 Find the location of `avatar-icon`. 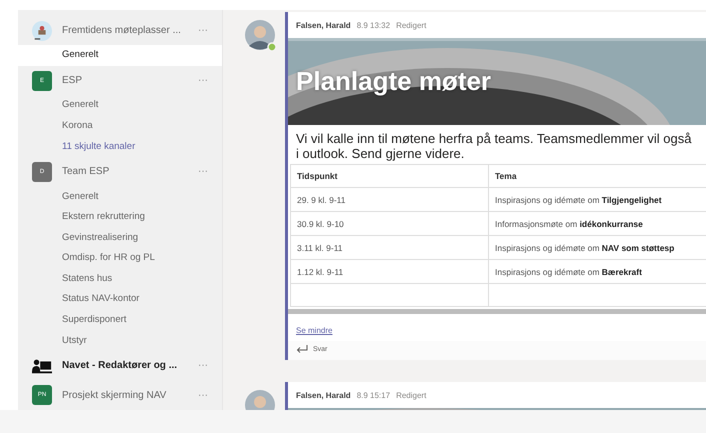

avatar-icon is located at coordinates (261, 36).